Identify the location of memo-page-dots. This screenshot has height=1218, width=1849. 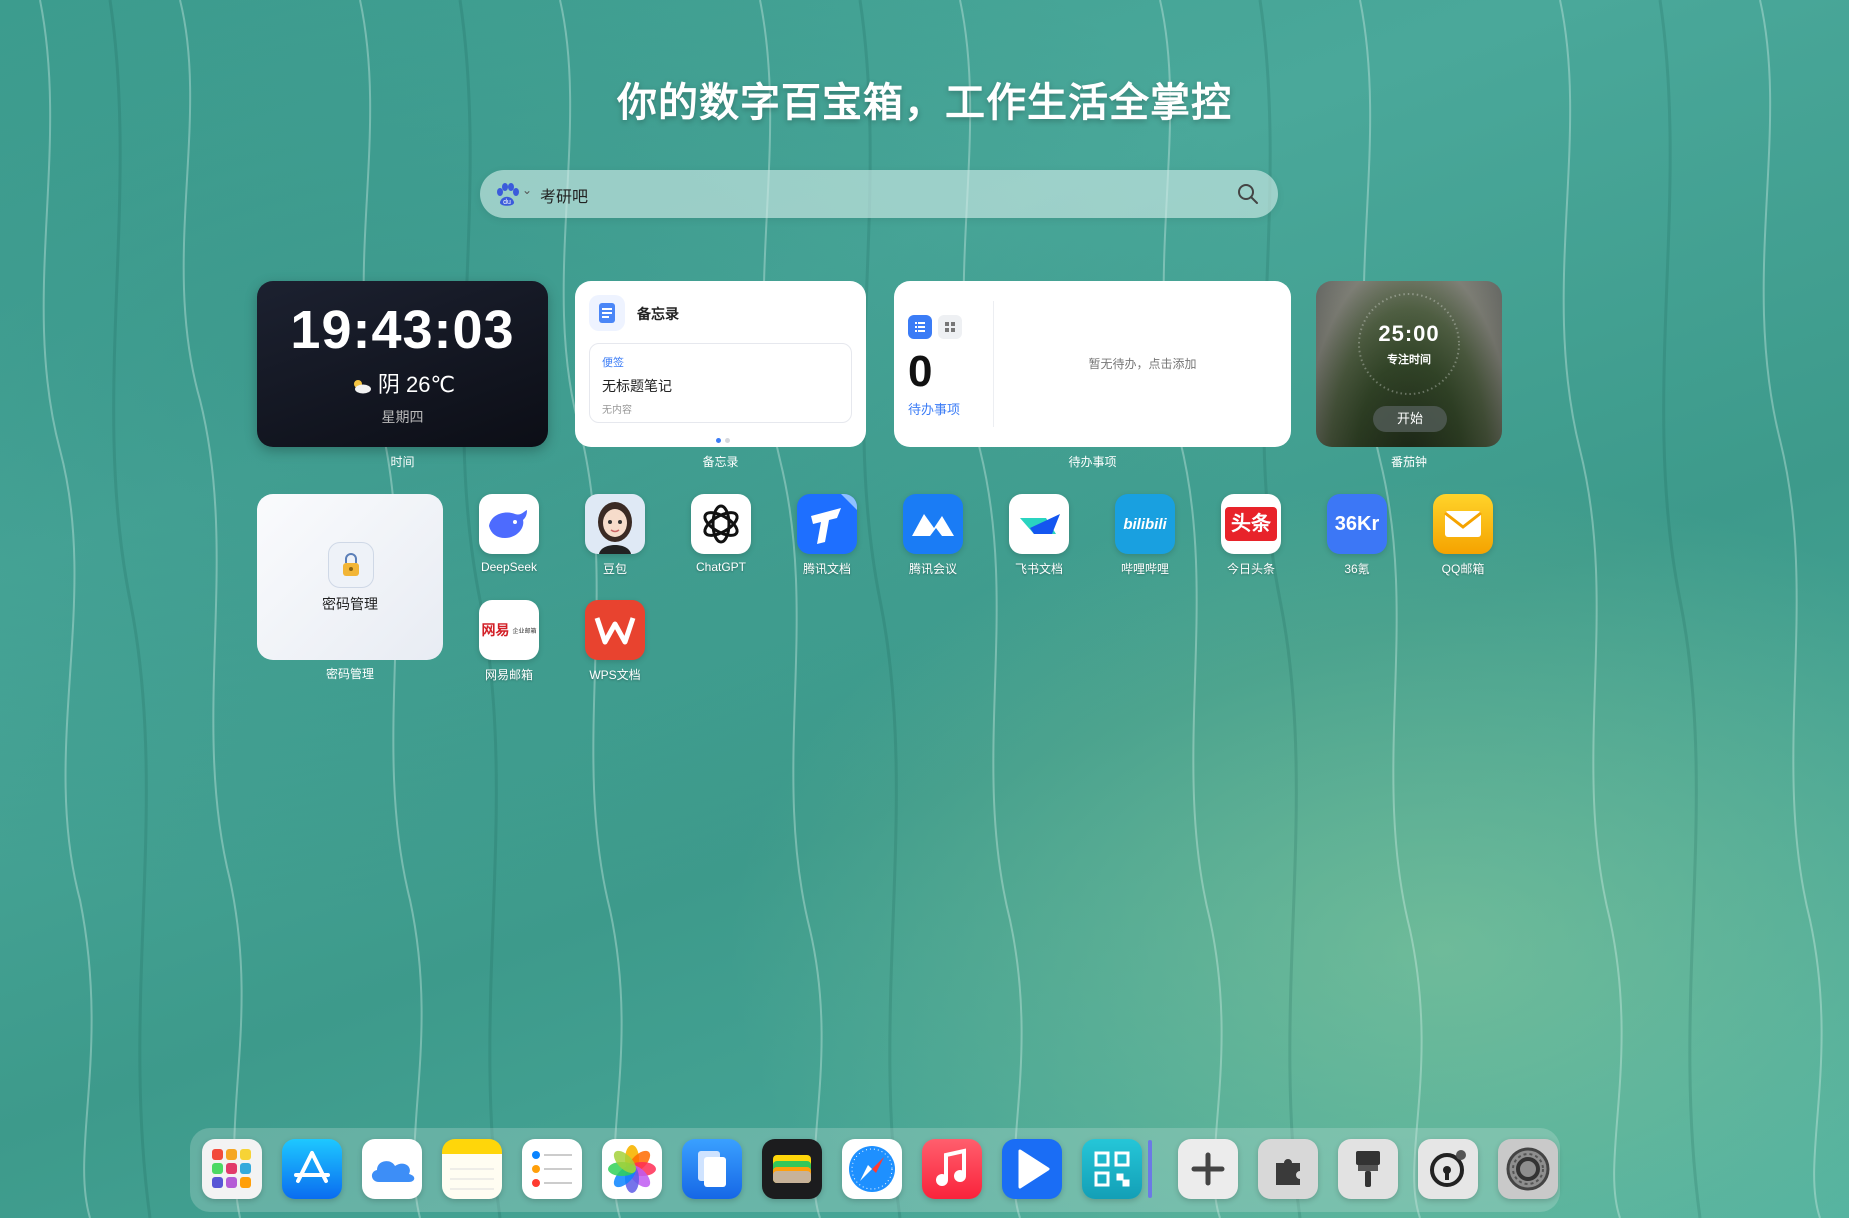
(723, 438).